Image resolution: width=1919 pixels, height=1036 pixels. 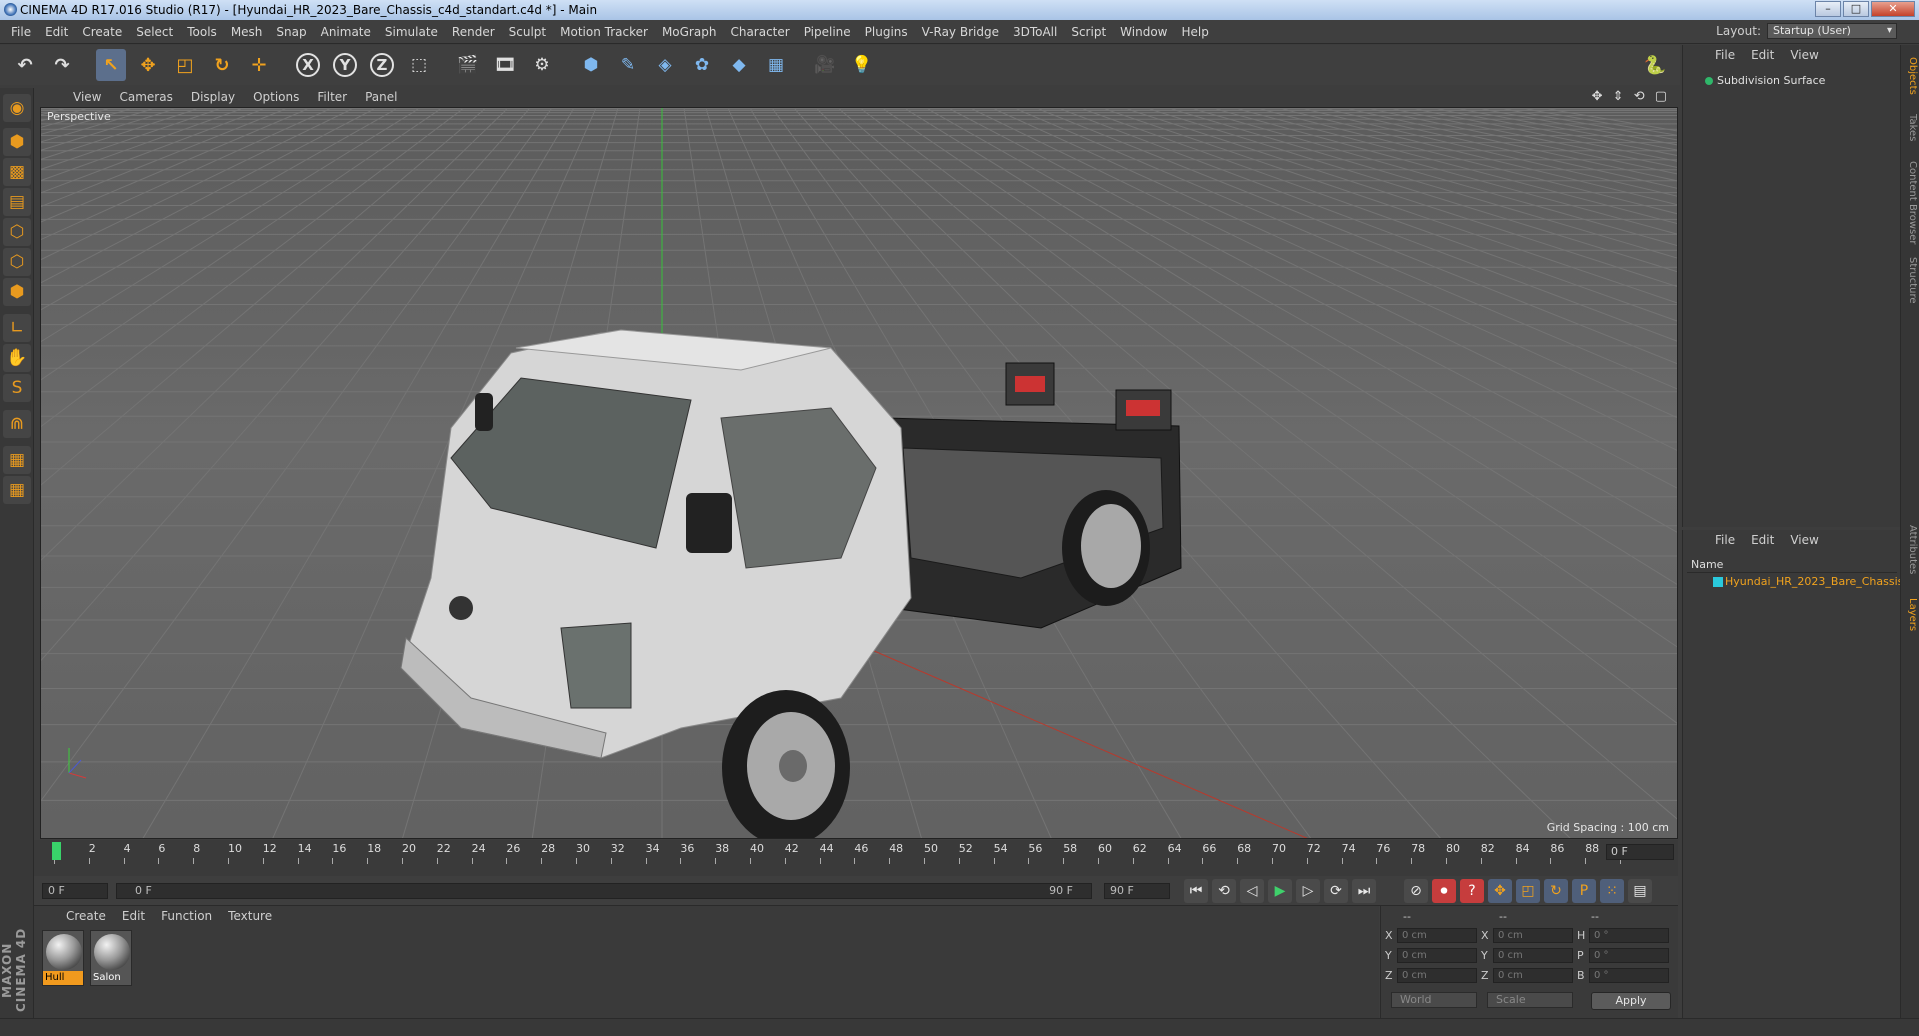 I want to click on material-swatch: Hull, so click(x=63, y=958).